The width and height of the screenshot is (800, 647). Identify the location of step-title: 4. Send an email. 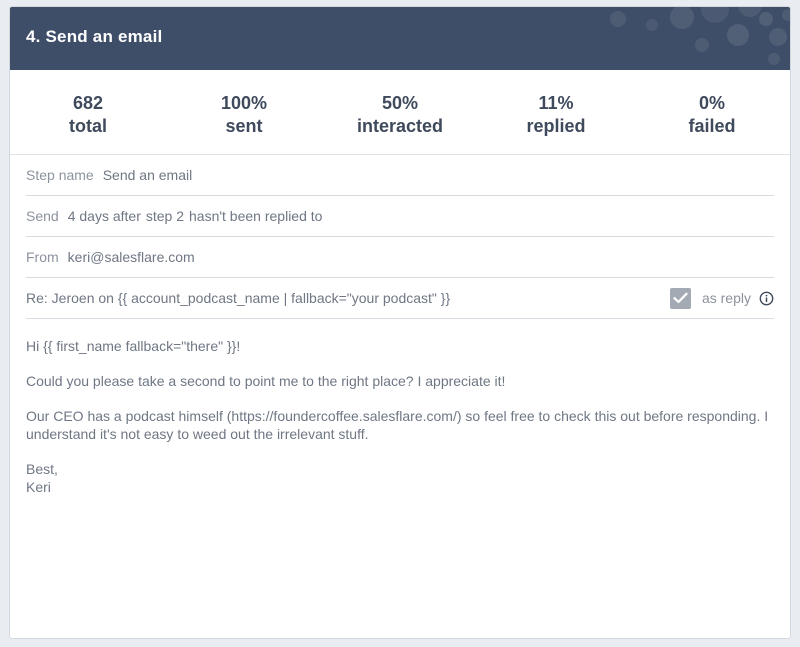
(94, 36).